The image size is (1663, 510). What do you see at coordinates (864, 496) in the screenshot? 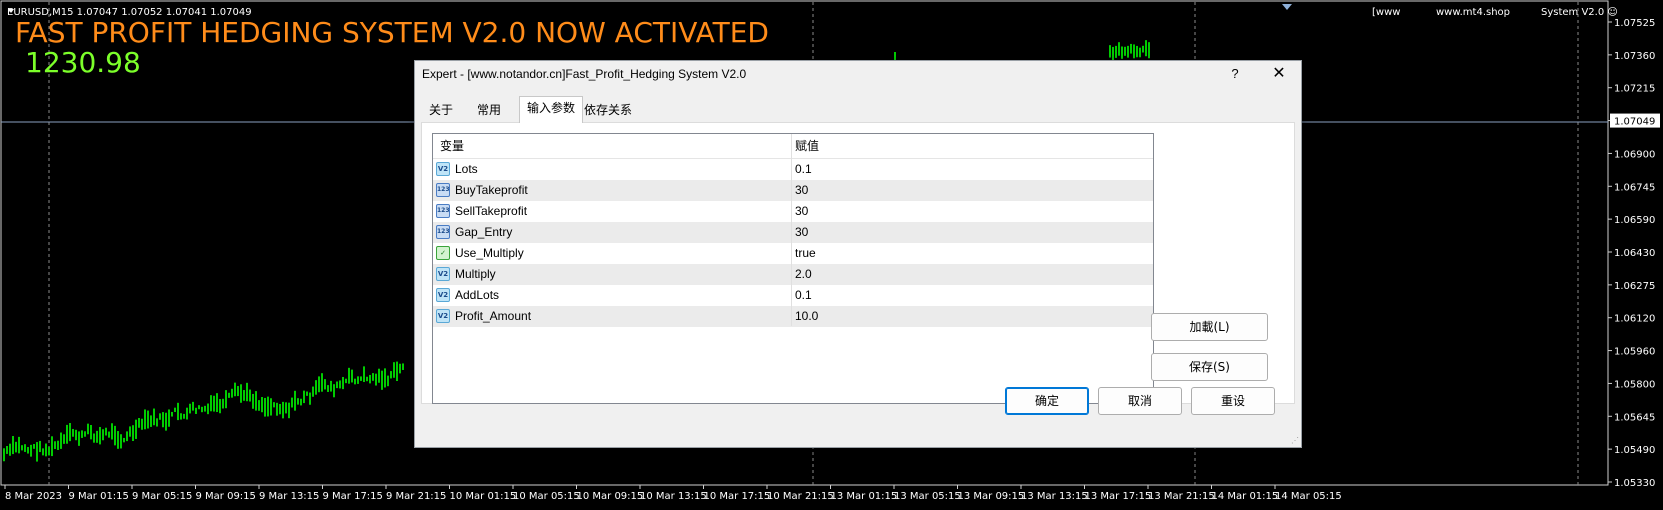
I see `time-label: 13 Mar 01:15` at bounding box center [864, 496].